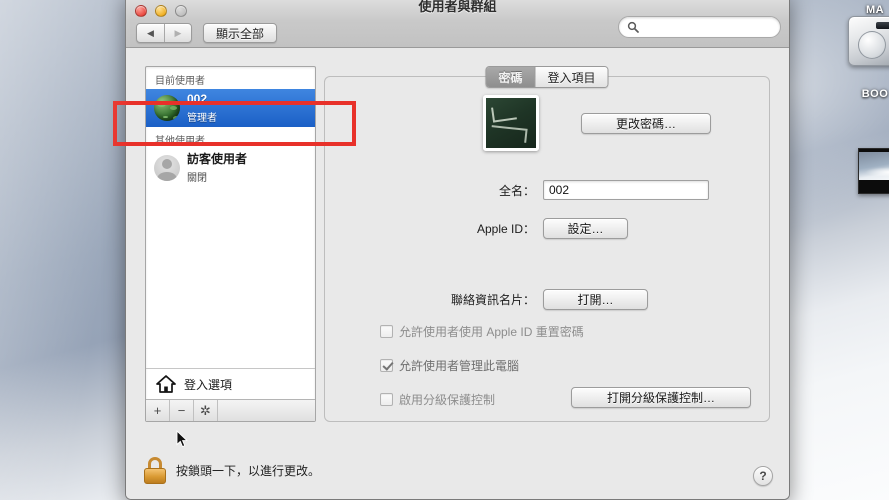  What do you see at coordinates (180, 141) in the screenshot?
I see `other-users-header: 其他使用者` at bounding box center [180, 141].